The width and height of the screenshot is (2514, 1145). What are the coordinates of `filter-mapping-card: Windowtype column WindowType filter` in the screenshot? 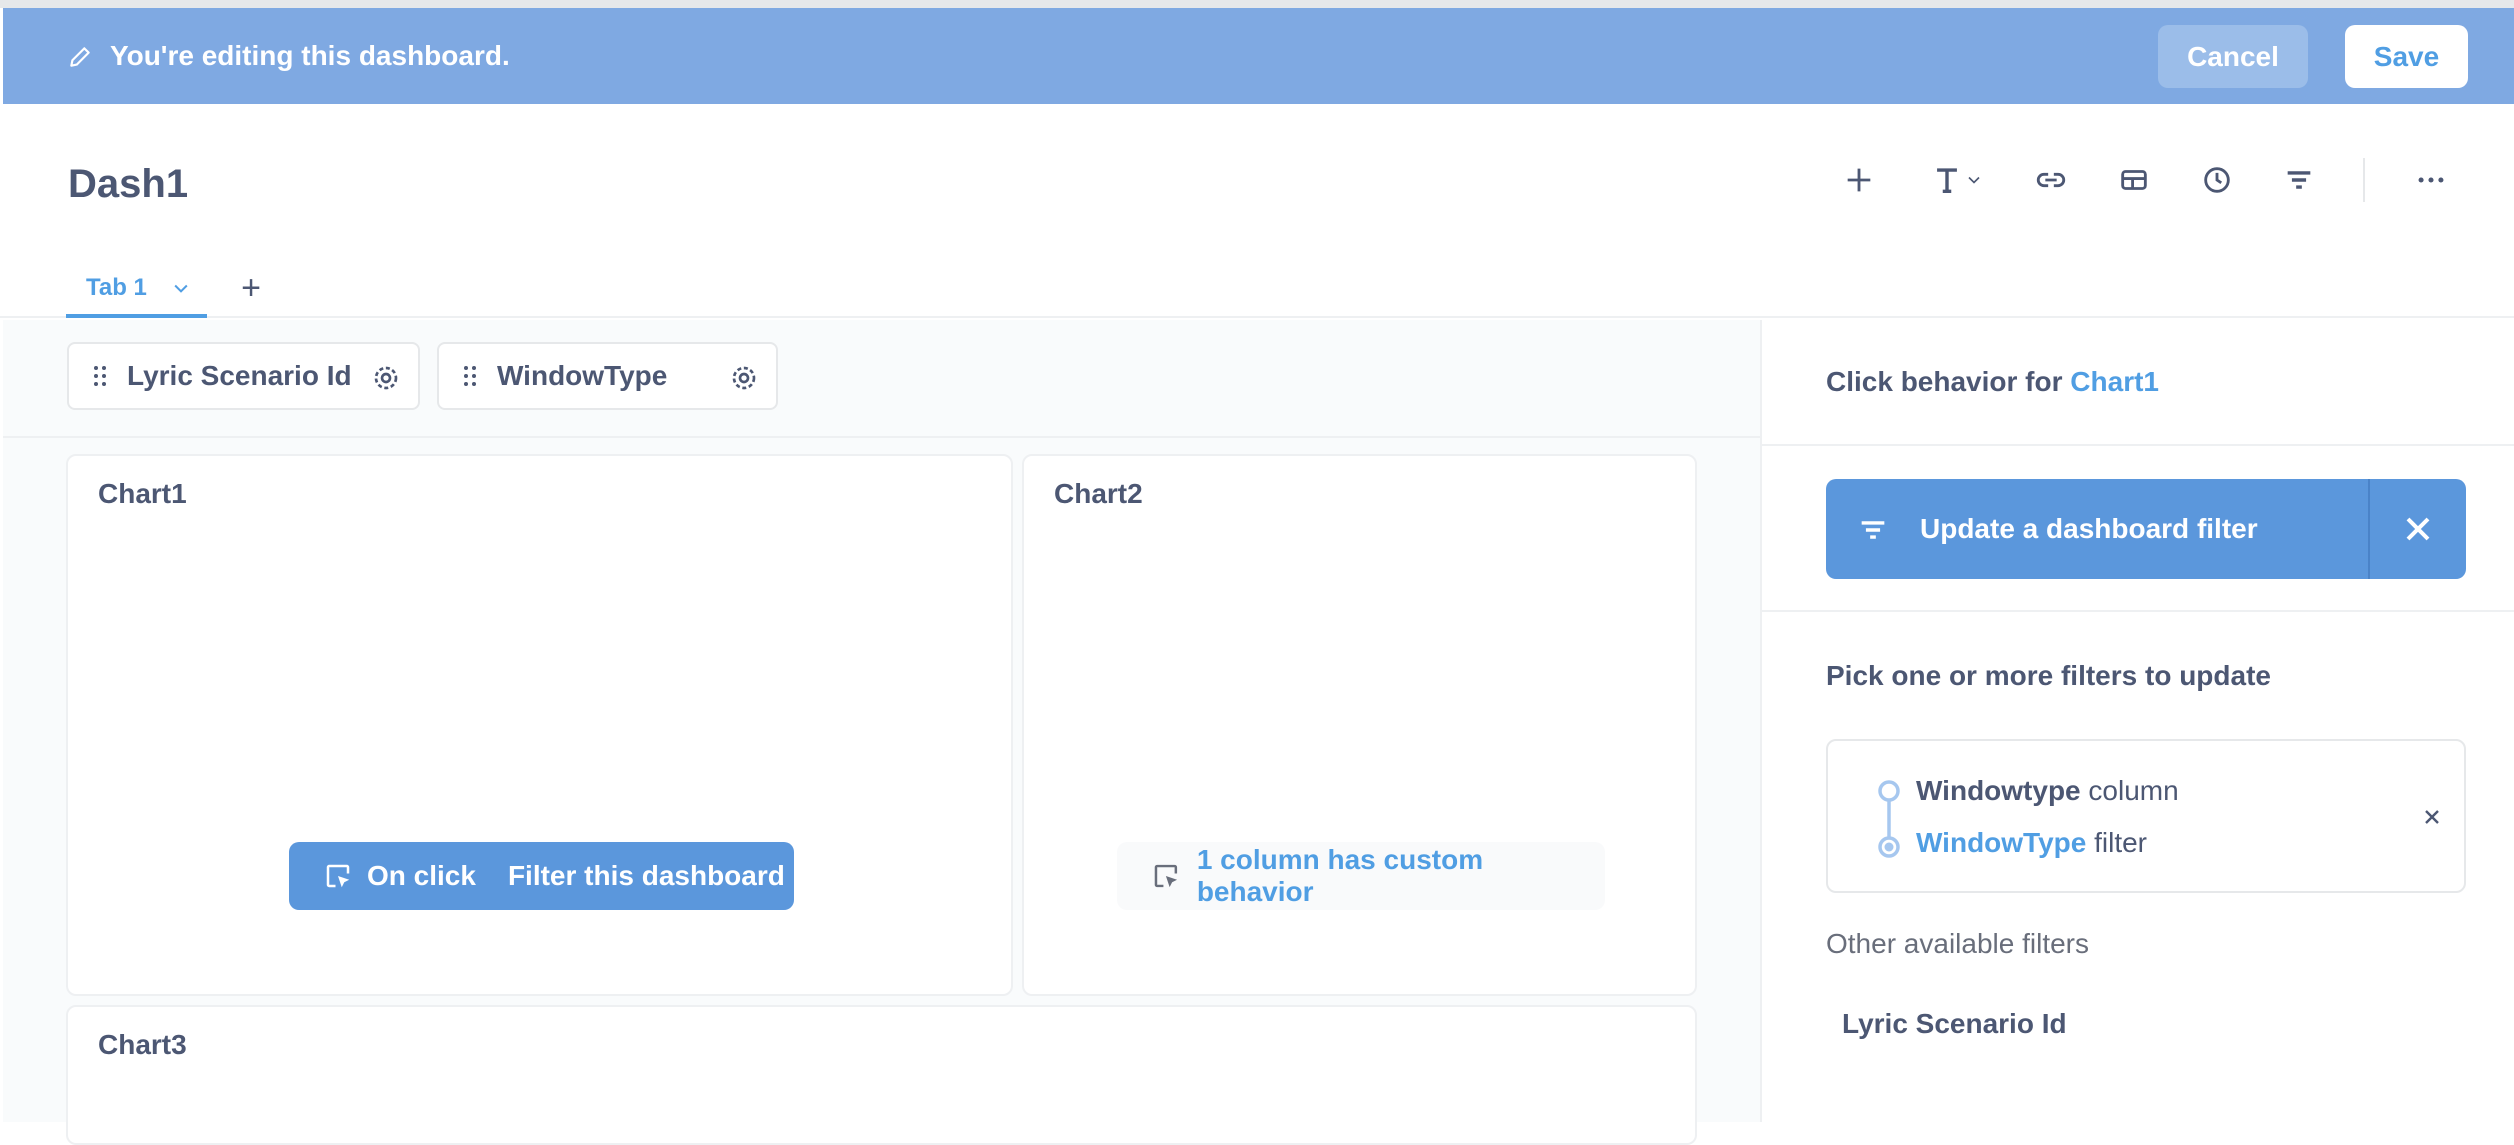 It's located at (2146, 816).